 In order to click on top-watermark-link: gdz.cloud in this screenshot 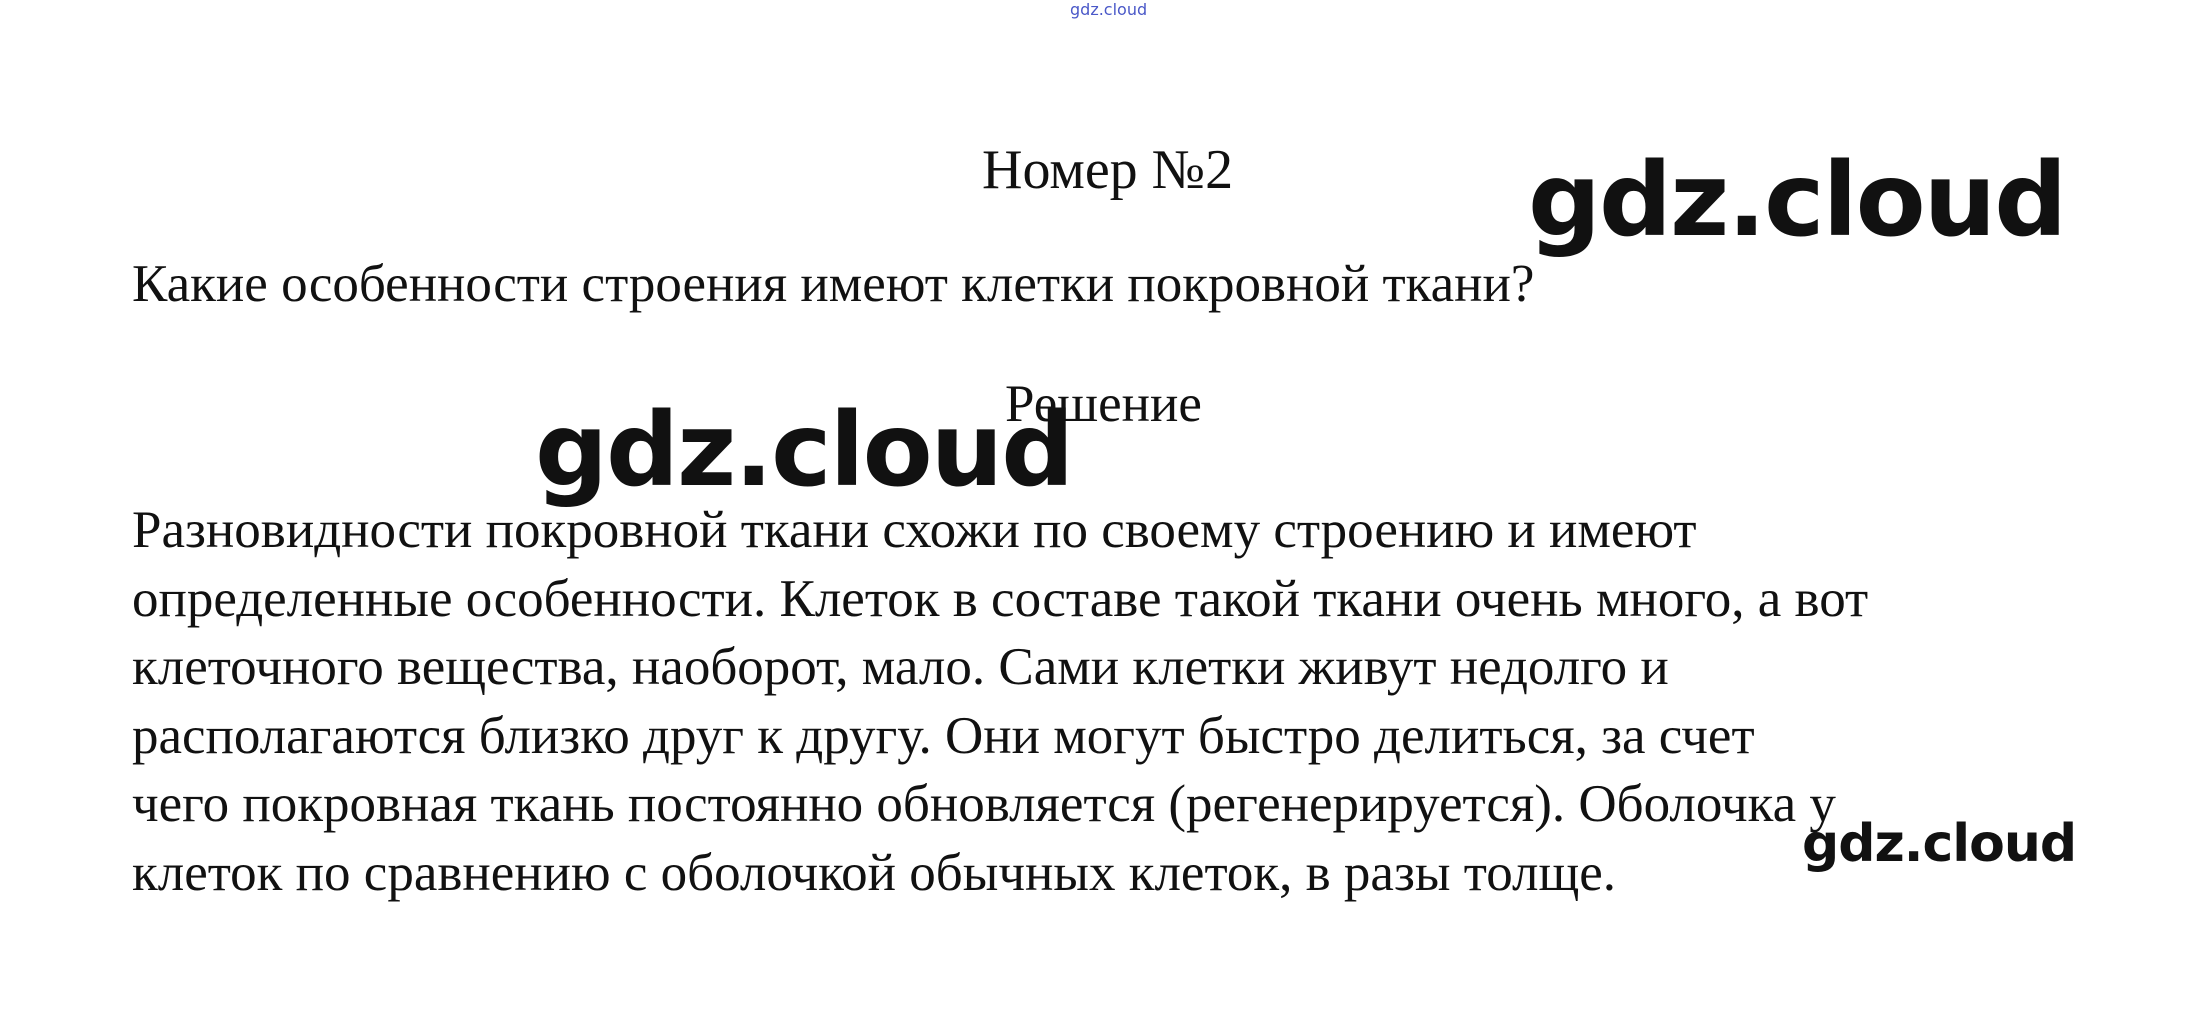, I will do `click(1108, 10)`.